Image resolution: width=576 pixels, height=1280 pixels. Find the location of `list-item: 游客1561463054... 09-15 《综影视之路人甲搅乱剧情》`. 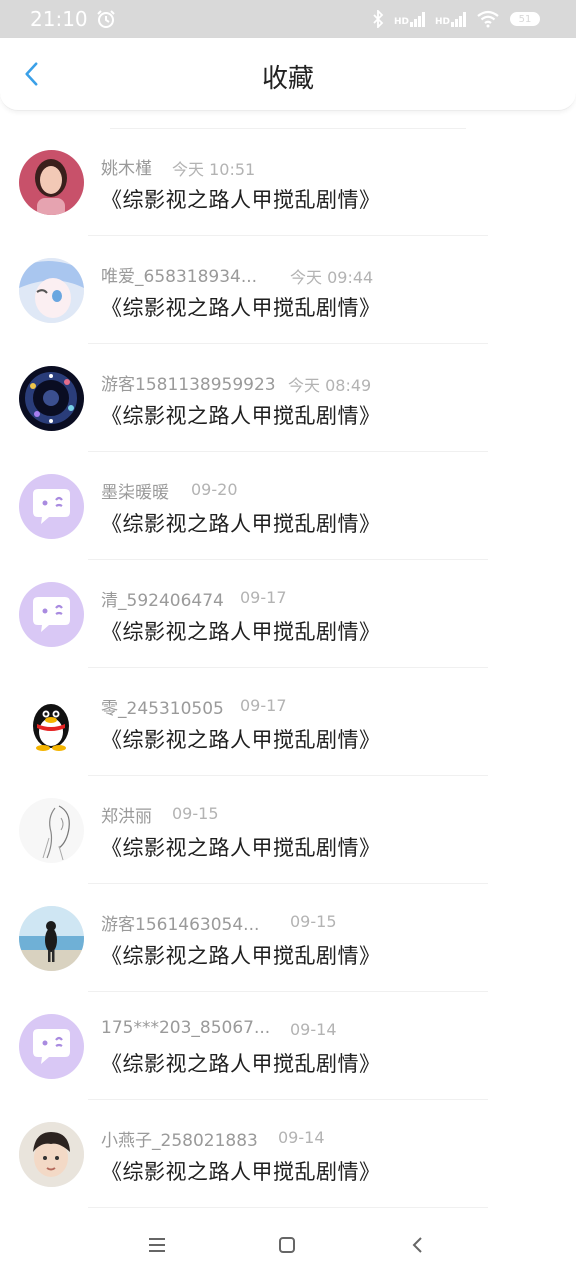

list-item: 游客1561463054... 09-15 《综影视之路人甲搅乱剧情》 is located at coordinates (288, 938).